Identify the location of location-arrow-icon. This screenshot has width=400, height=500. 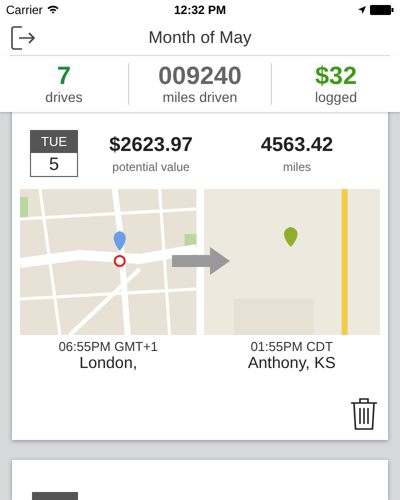
(362, 10).